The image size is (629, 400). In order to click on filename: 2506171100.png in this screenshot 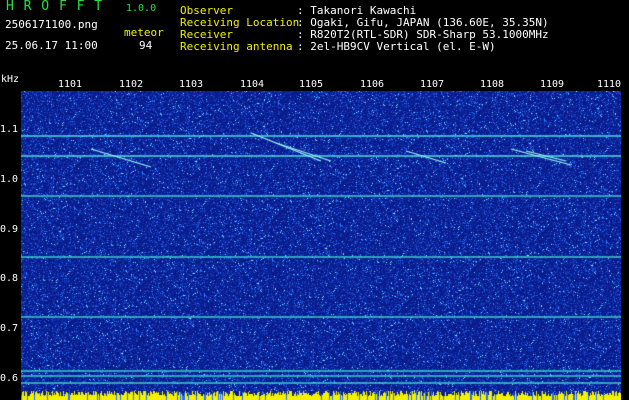, I will do `click(51, 24)`.